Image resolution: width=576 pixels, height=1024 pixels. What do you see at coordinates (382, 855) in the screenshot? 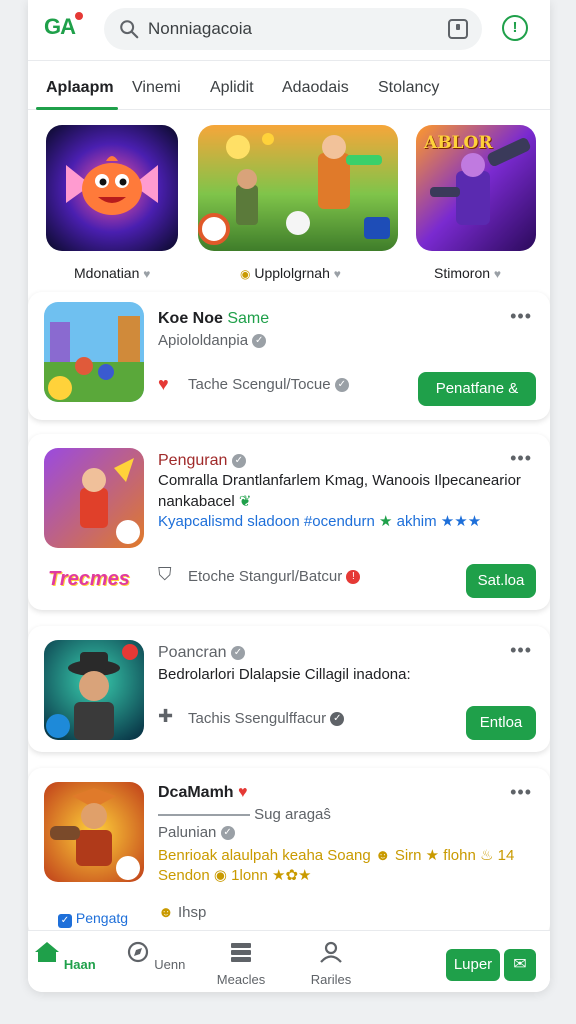
I see `emoji-icon: ☻` at bounding box center [382, 855].